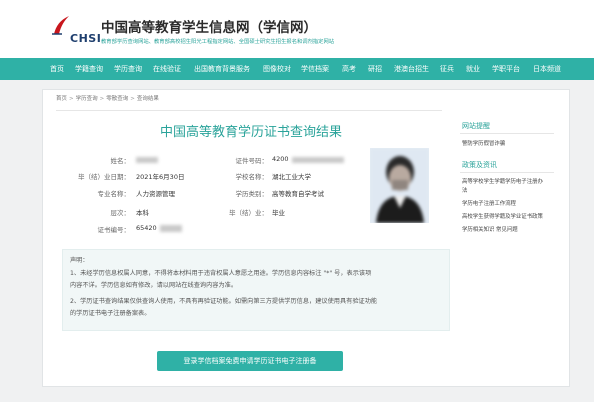  Describe the element at coordinates (209, 28) in the screenshot. I see `site-title: 中国高等教育学生信息网（学信网）` at that location.